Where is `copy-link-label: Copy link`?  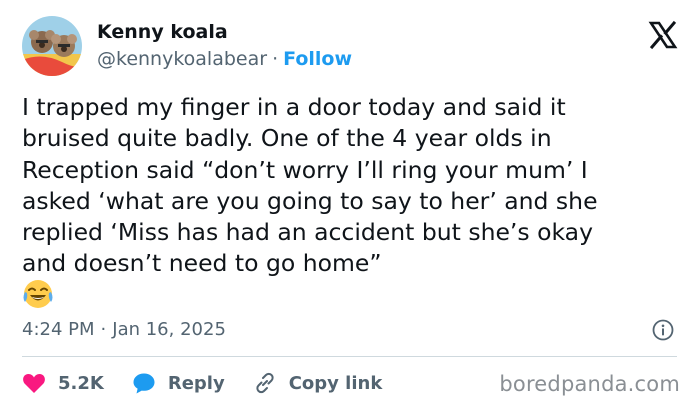
copy-link-label: Copy link is located at coordinates (335, 383).